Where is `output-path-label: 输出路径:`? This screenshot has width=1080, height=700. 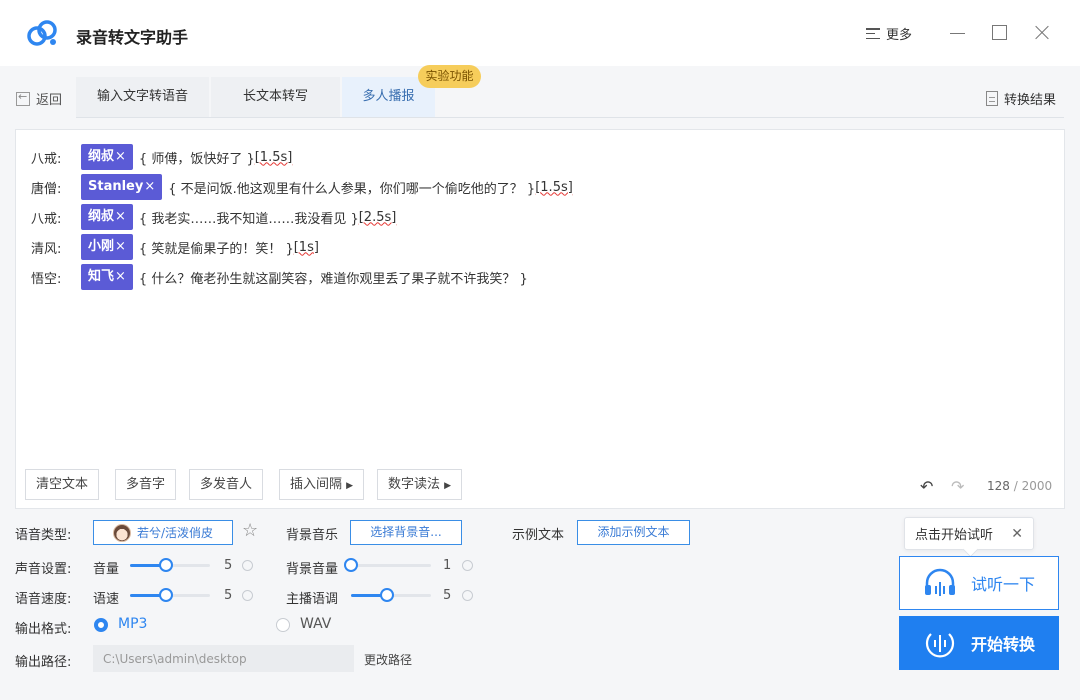 output-path-label: 输出路径: is located at coordinates (43, 662).